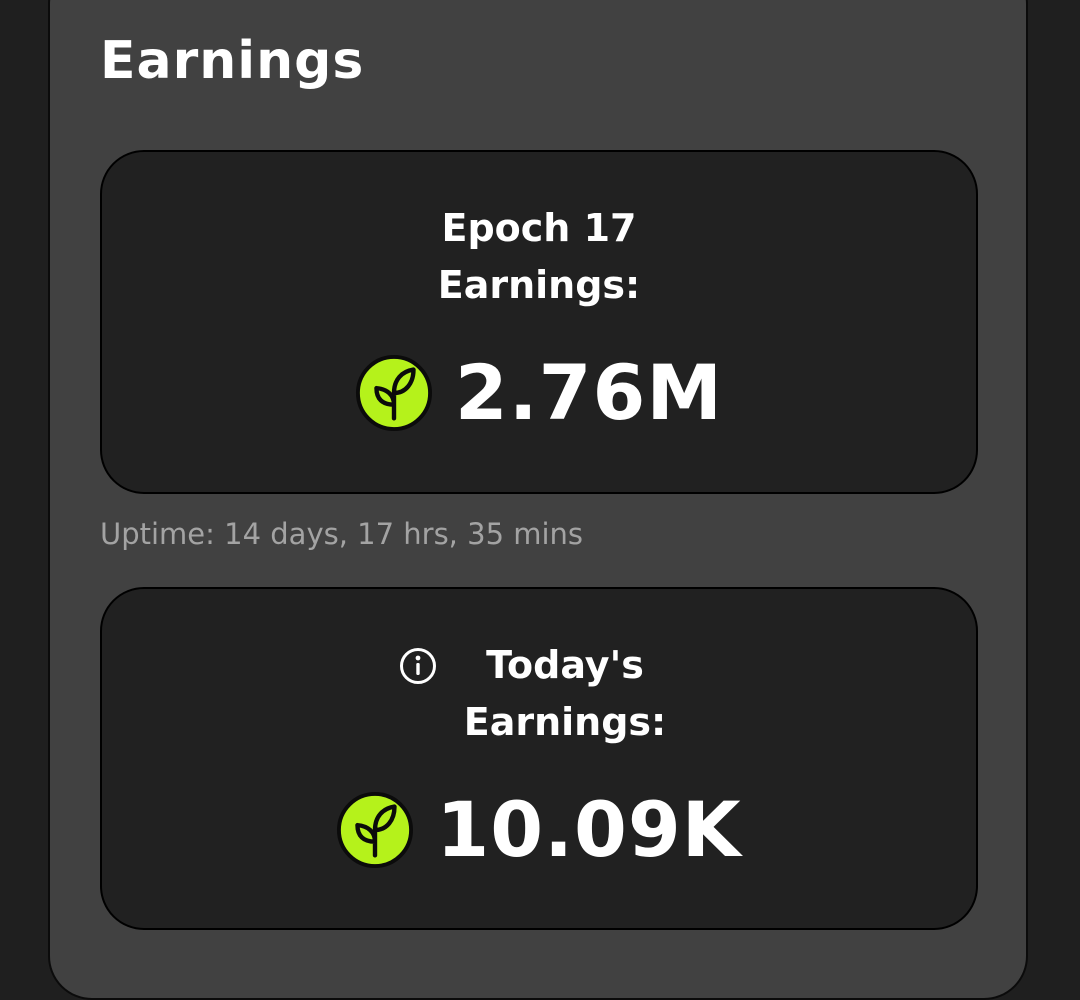  Describe the element at coordinates (565, 665) in the screenshot. I see `today-label-line1: Today's` at that location.